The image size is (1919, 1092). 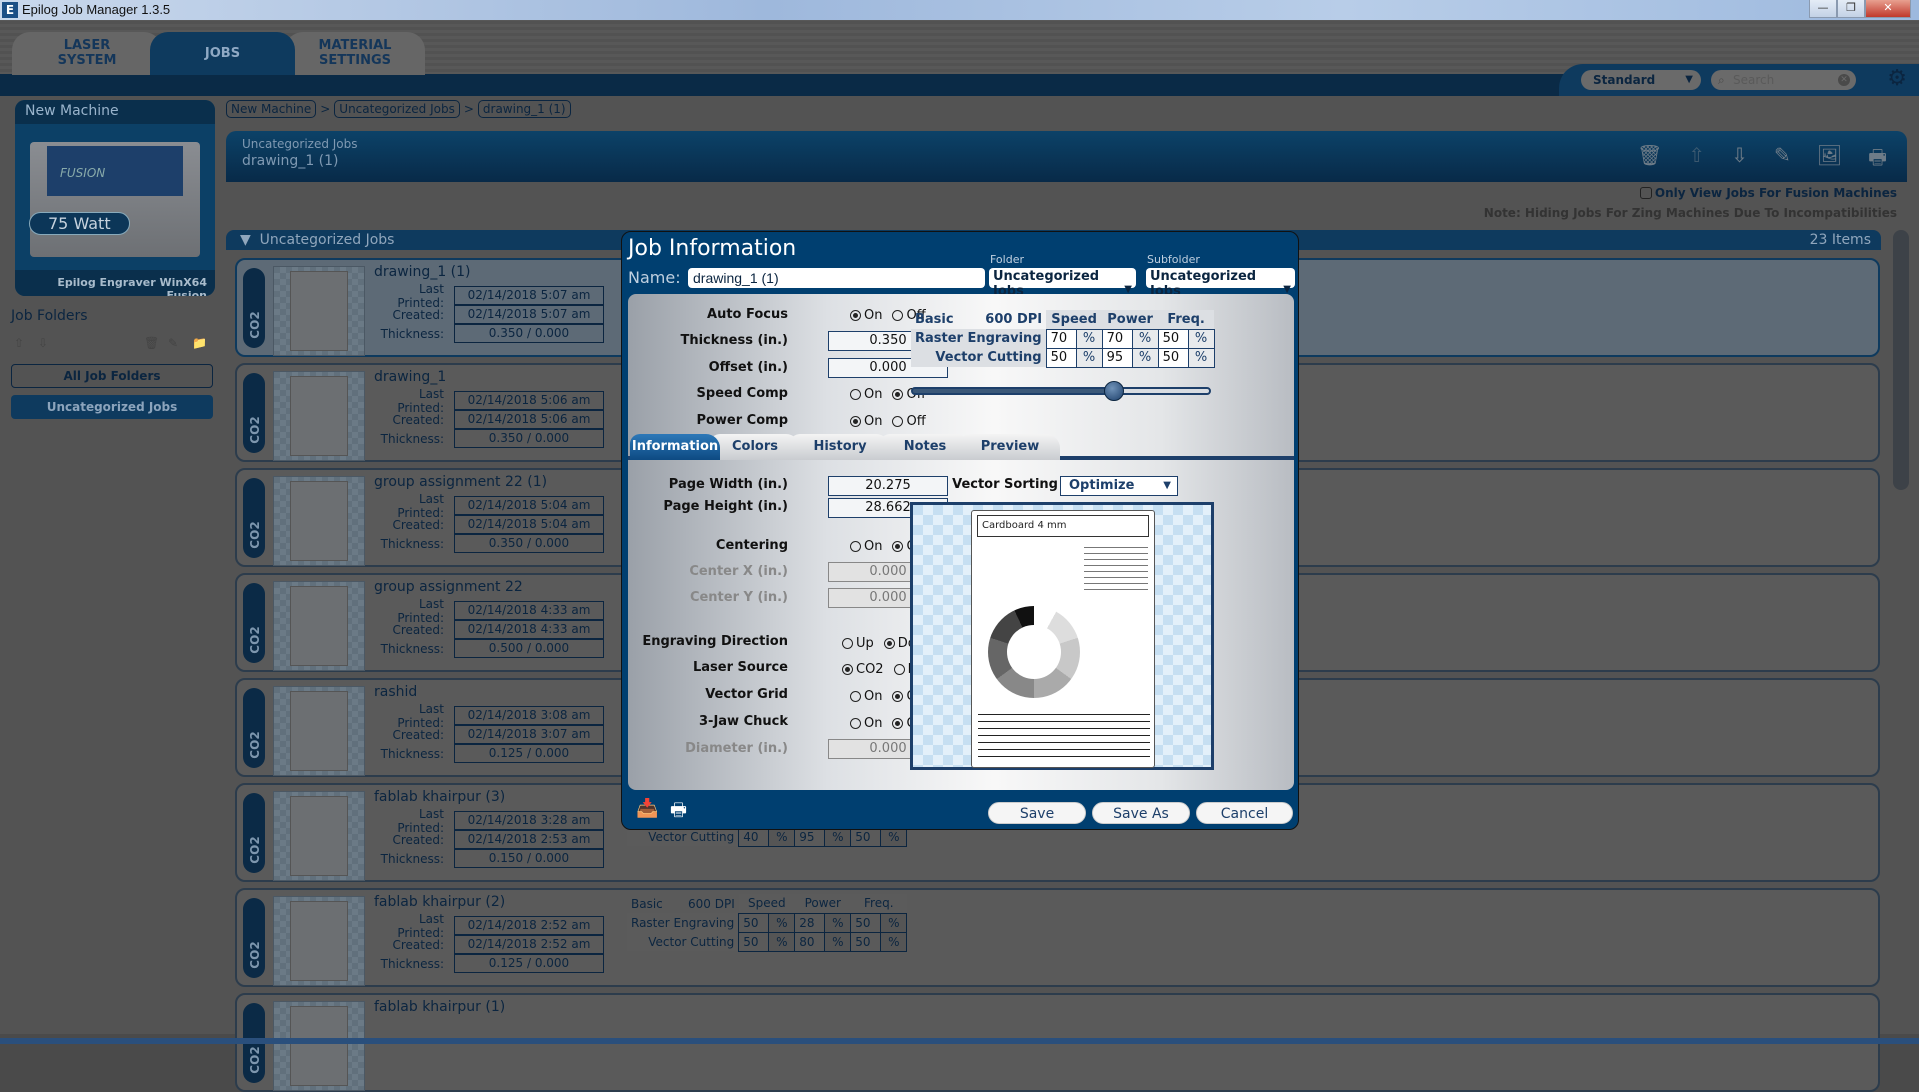 I want to click on centering-on: On, so click(x=866, y=546).